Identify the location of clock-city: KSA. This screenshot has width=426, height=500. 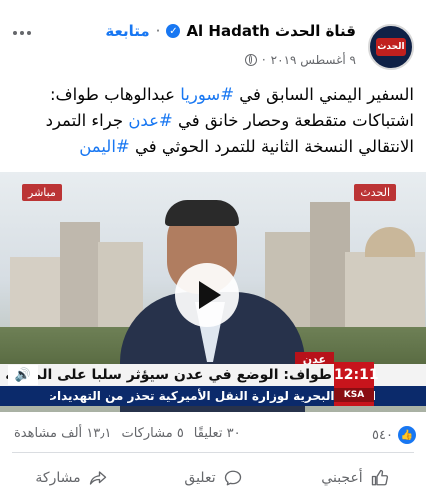
(354, 395).